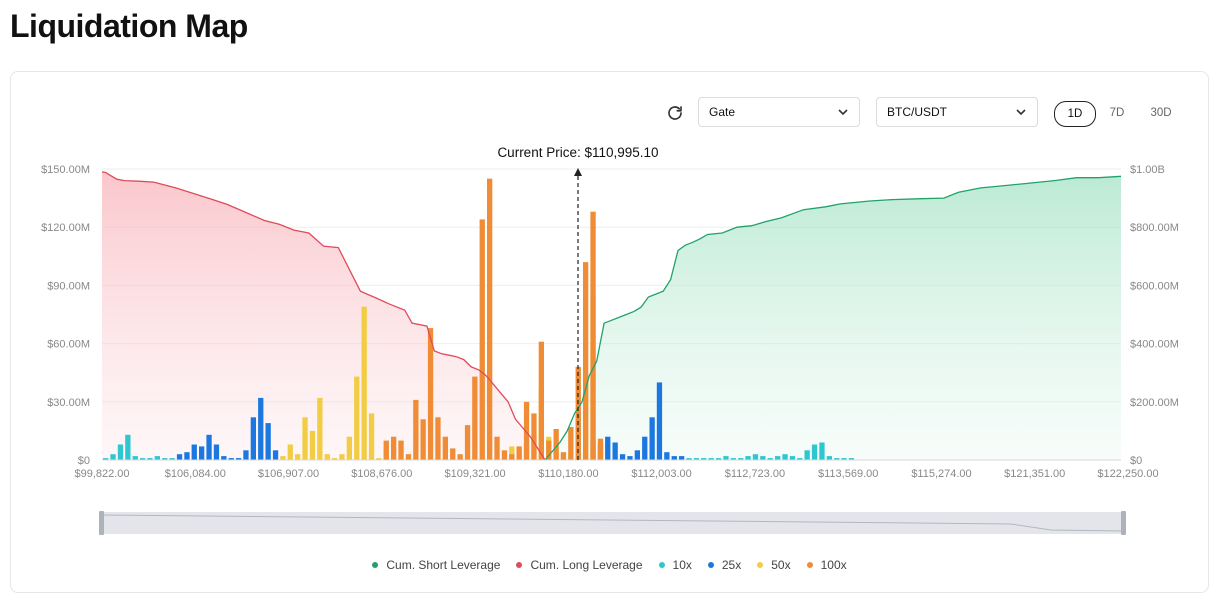  I want to click on y-axis-right-tick-label: $200.00M, so click(1154, 403).